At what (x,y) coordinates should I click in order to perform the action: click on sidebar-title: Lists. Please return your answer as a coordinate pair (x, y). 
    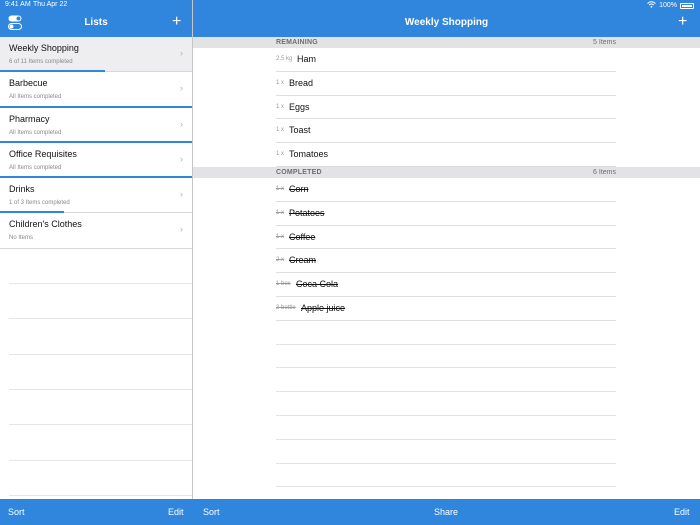
    Looking at the image, I should click on (96, 22).